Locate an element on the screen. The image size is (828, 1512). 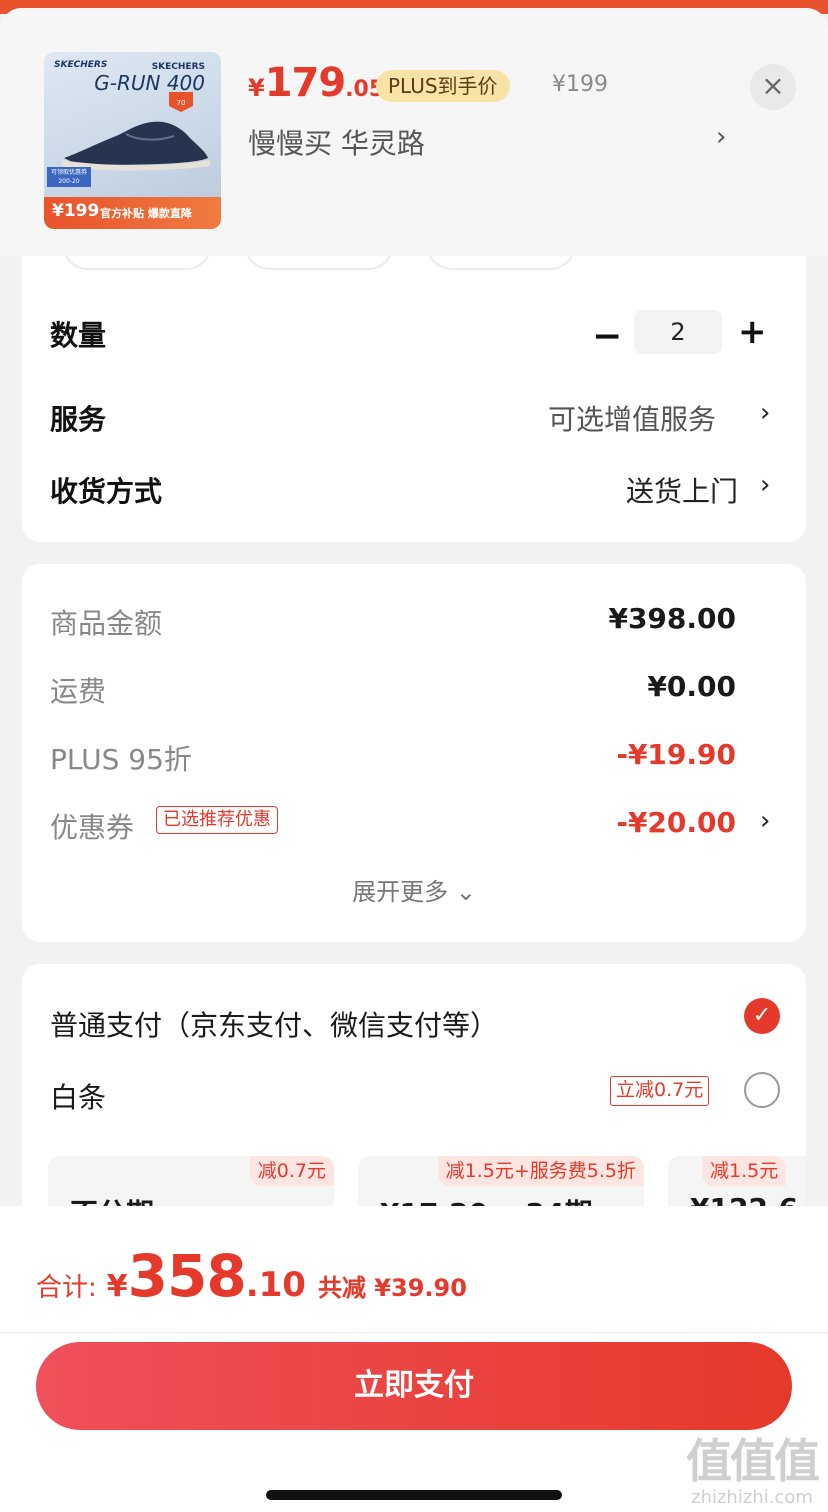
normal-payment-option: 普通支付（京东支付、微信支付等） is located at coordinates (274, 1024).